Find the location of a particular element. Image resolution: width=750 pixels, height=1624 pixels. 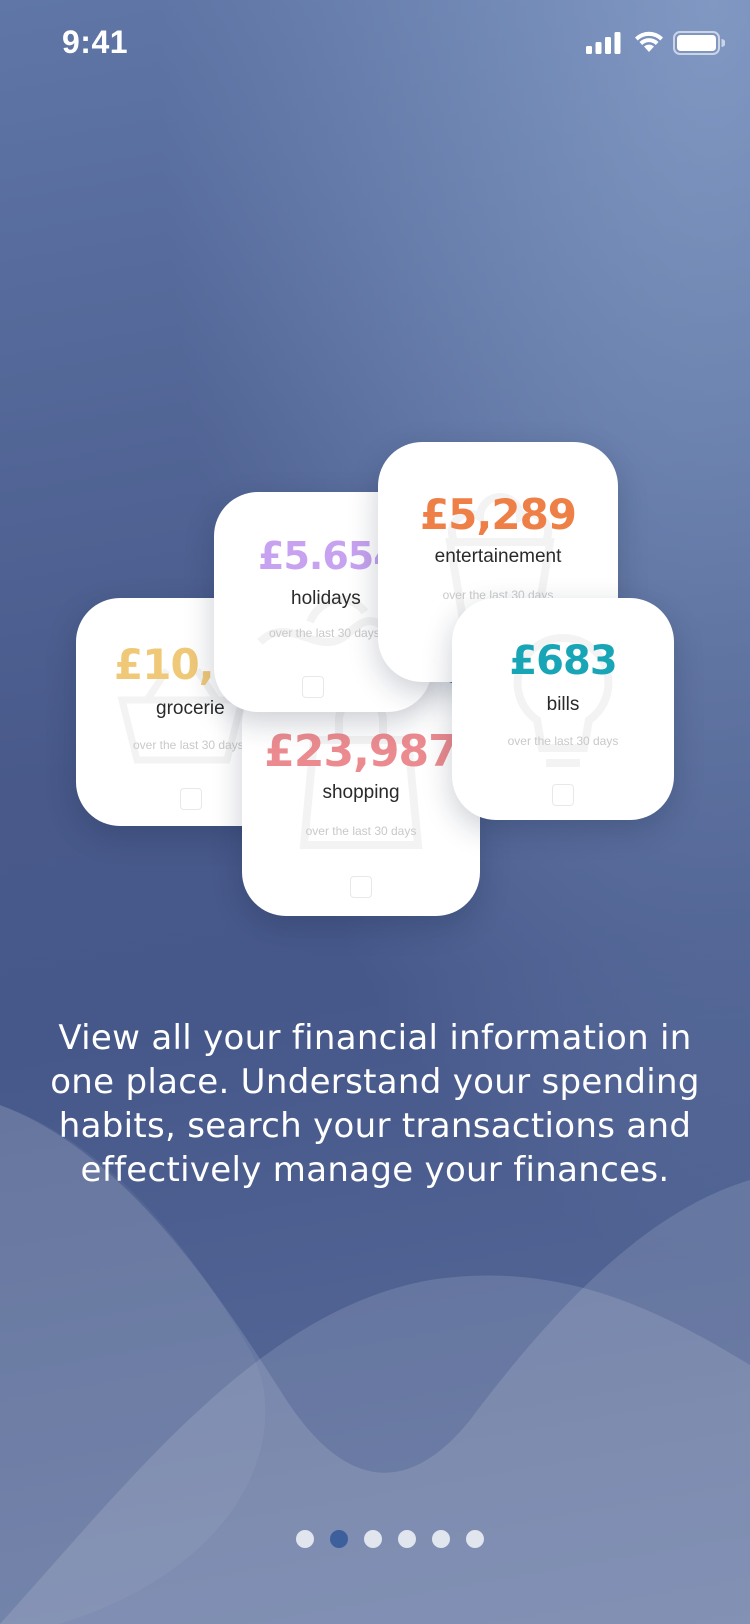

battery-icon is located at coordinates (699, 43).